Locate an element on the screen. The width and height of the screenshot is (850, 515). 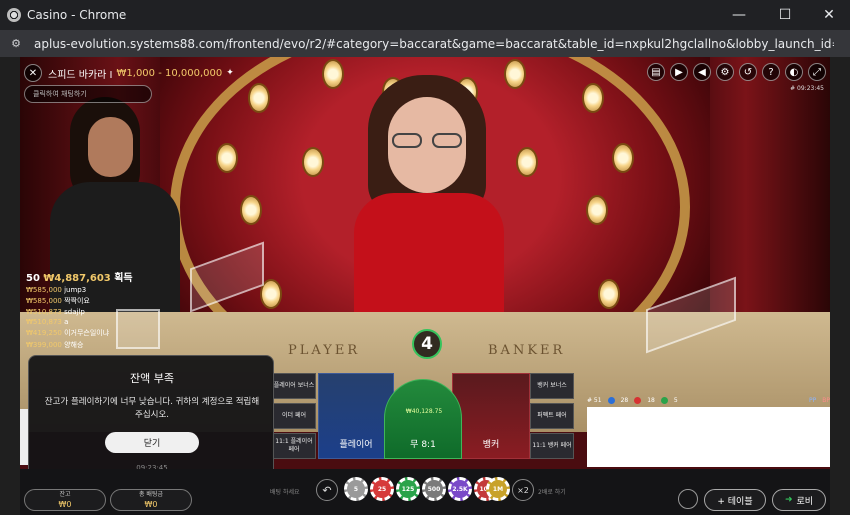
player-dot-icon is located at coordinates (611, 400).